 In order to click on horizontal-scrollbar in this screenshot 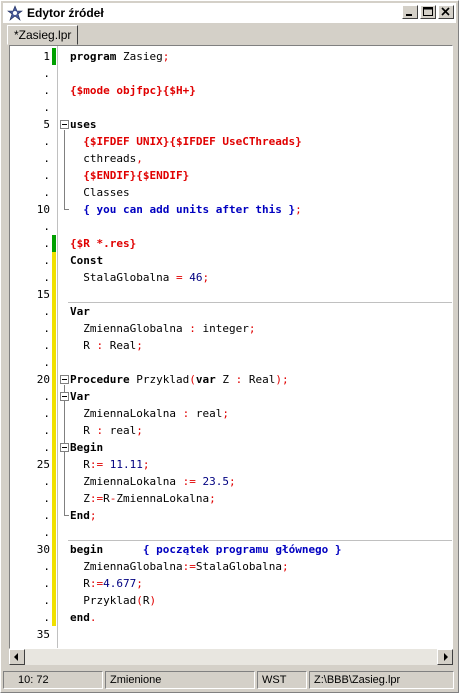, I will do `click(231, 657)`.